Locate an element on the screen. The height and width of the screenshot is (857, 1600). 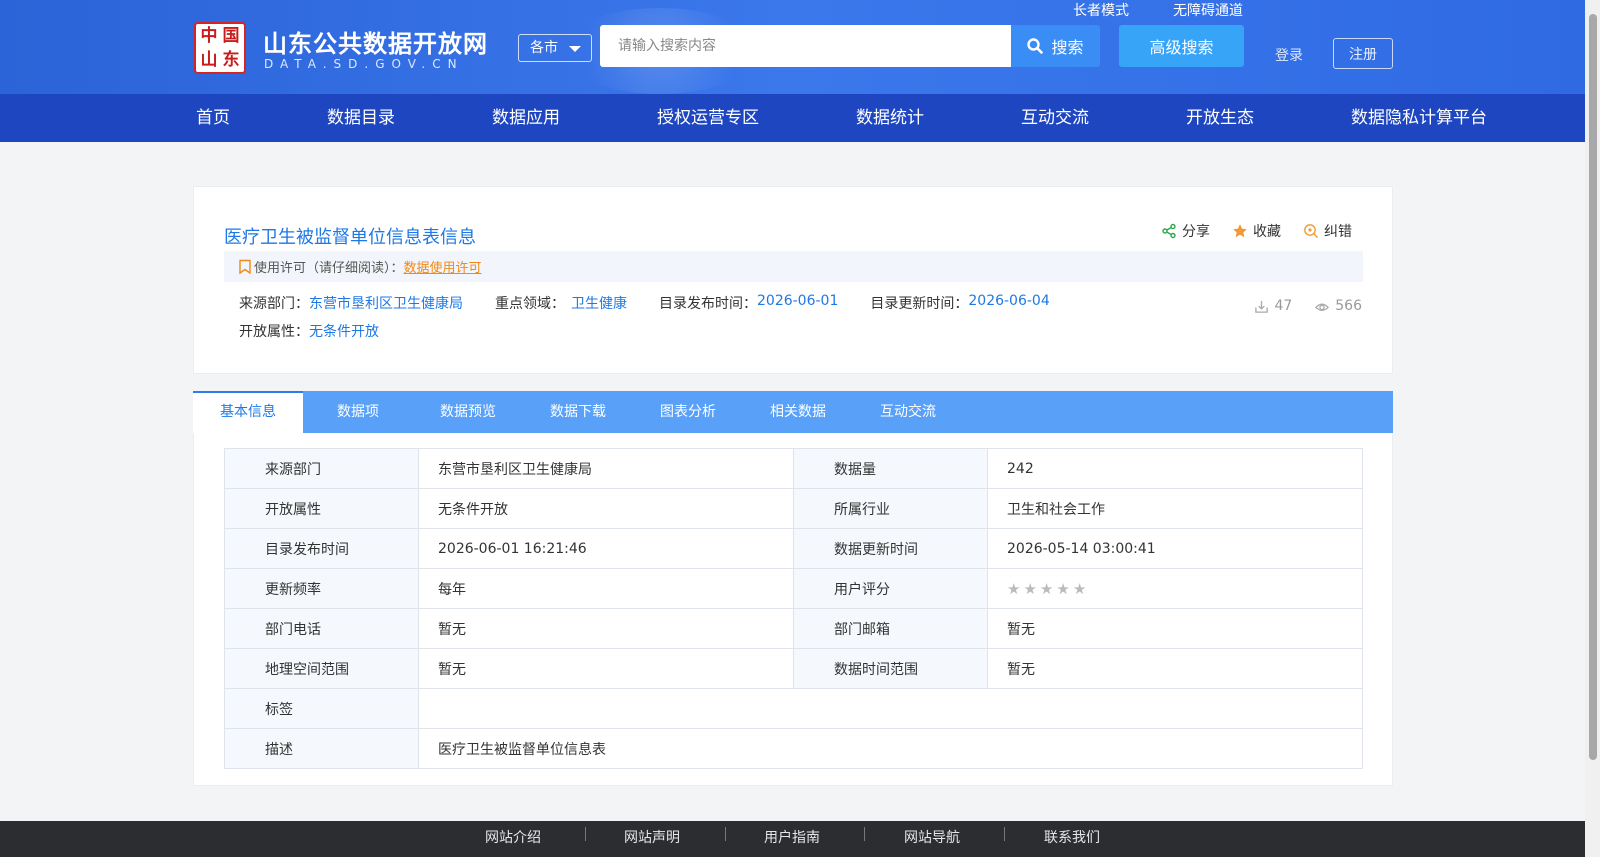
table-row: 标签 is located at coordinates (793, 708).